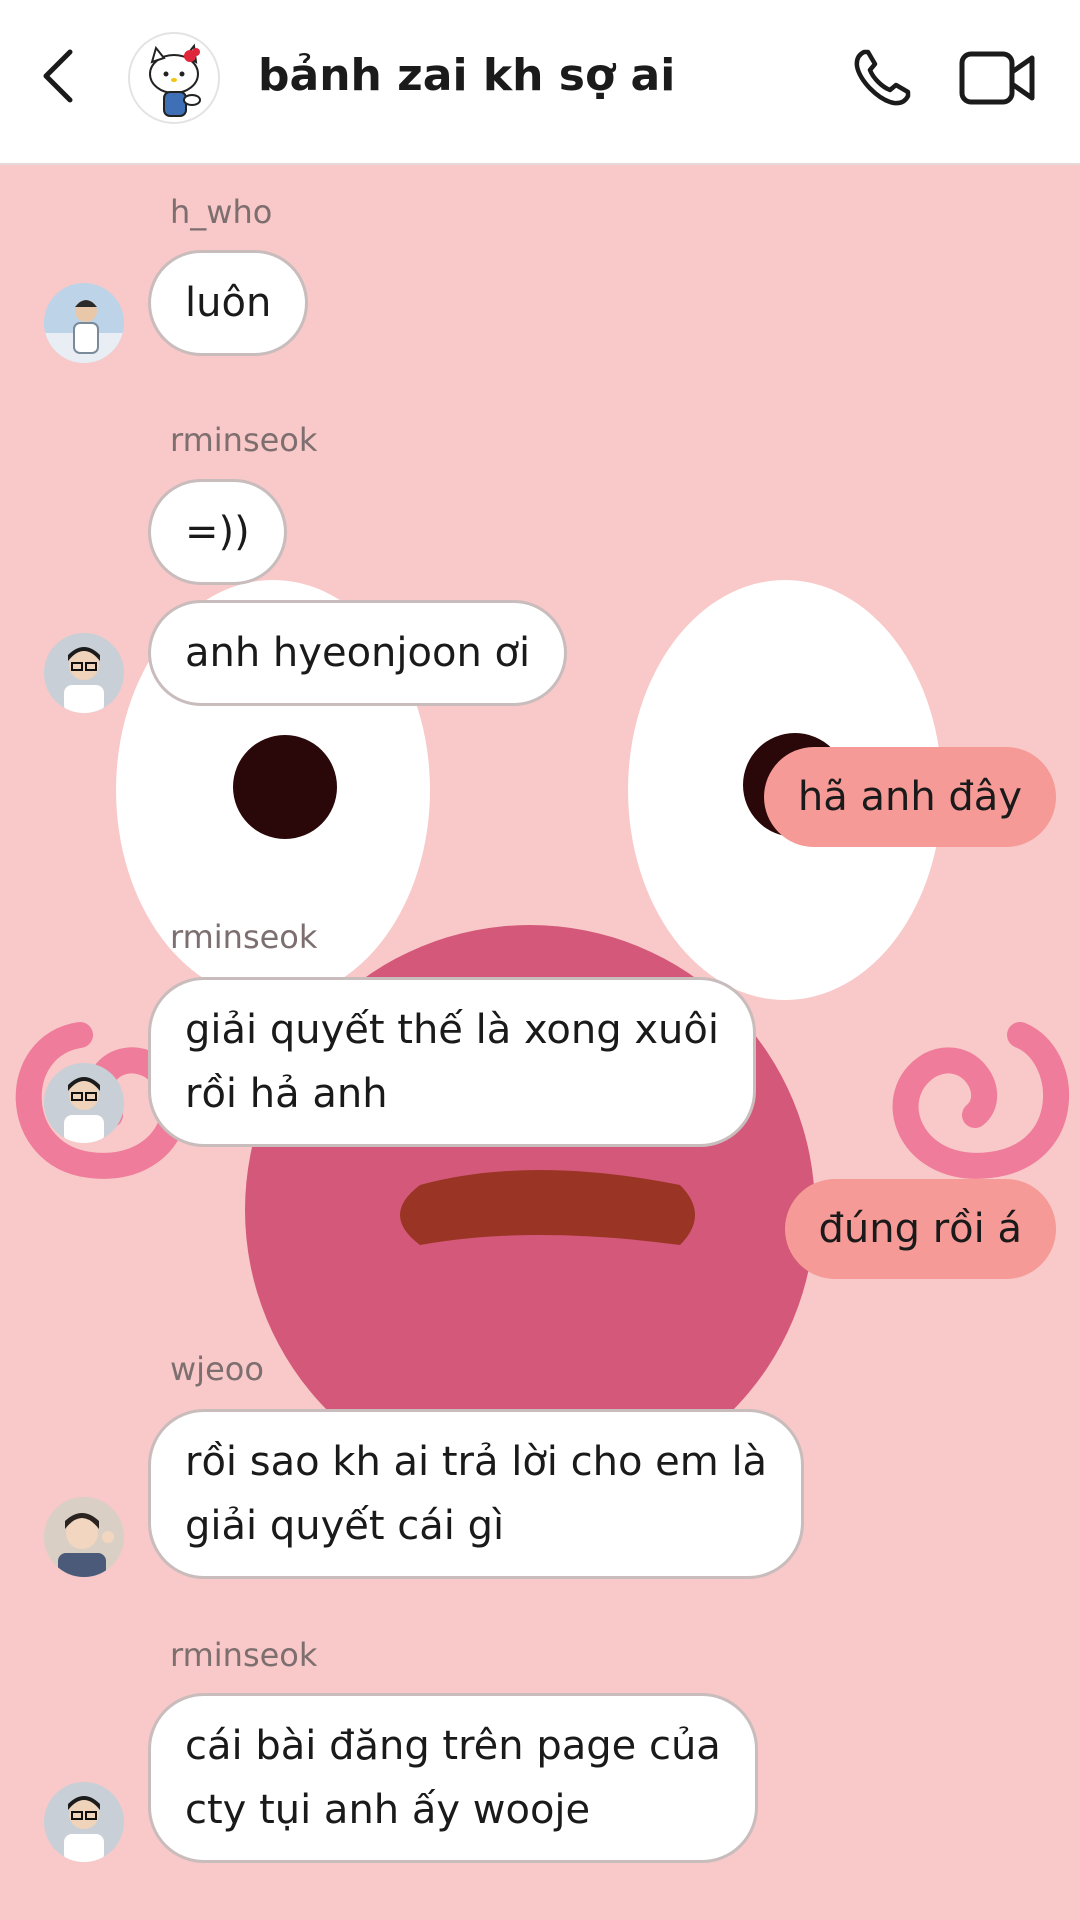 This screenshot has width=1080, height=1920. I want to click on message-bubble-outgoing: hã anh đây, so click(909, 797).